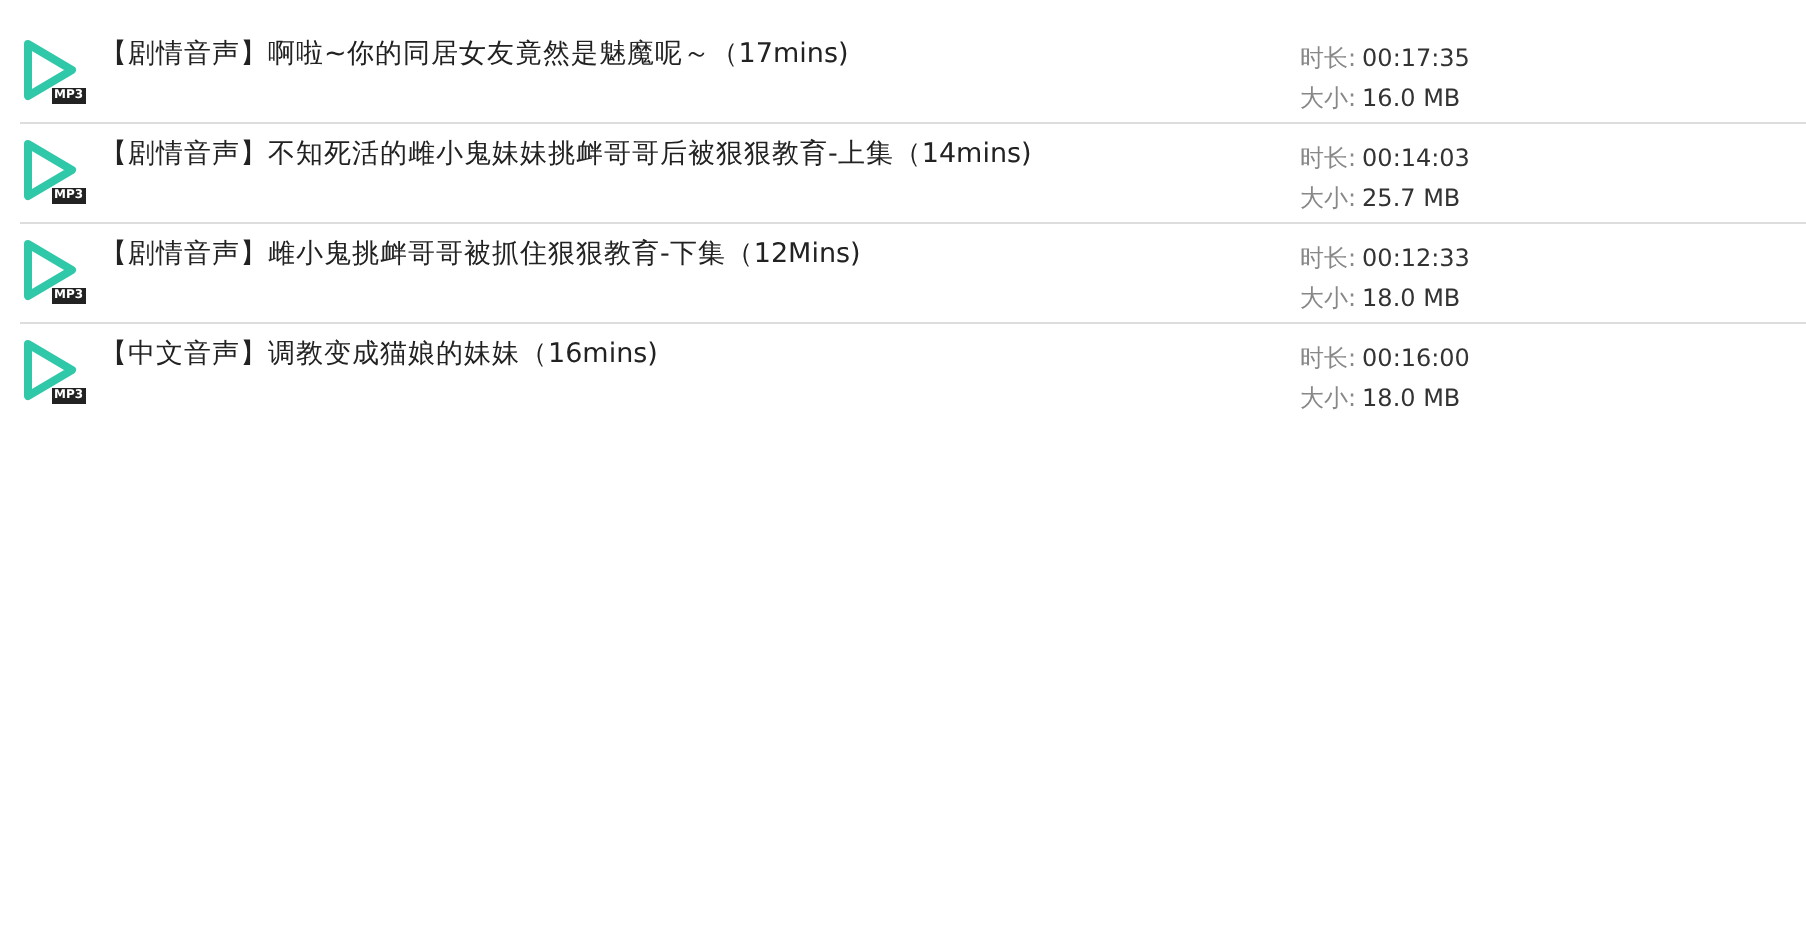  What do you see at coordinates (700, 73) in the screenshot?
I see `track-title: 【剧情音声】啊啦~你的同居女友竟然是魅魔呢～（17mins)` at bounding box center [700, 73].